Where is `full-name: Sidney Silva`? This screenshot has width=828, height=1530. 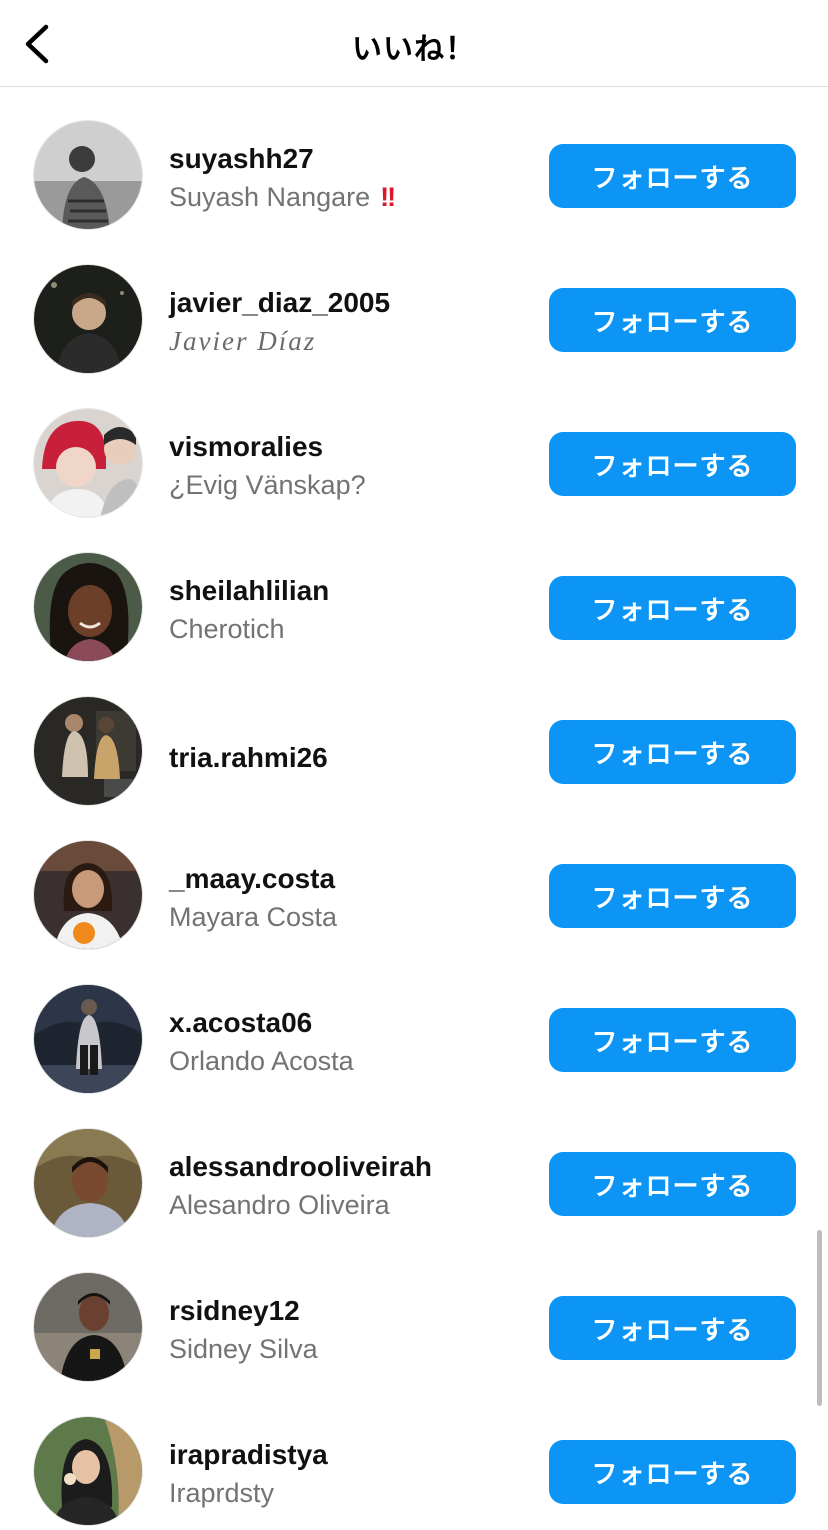 full-name: Sidney Silva is located at coordinates (243, 1349).